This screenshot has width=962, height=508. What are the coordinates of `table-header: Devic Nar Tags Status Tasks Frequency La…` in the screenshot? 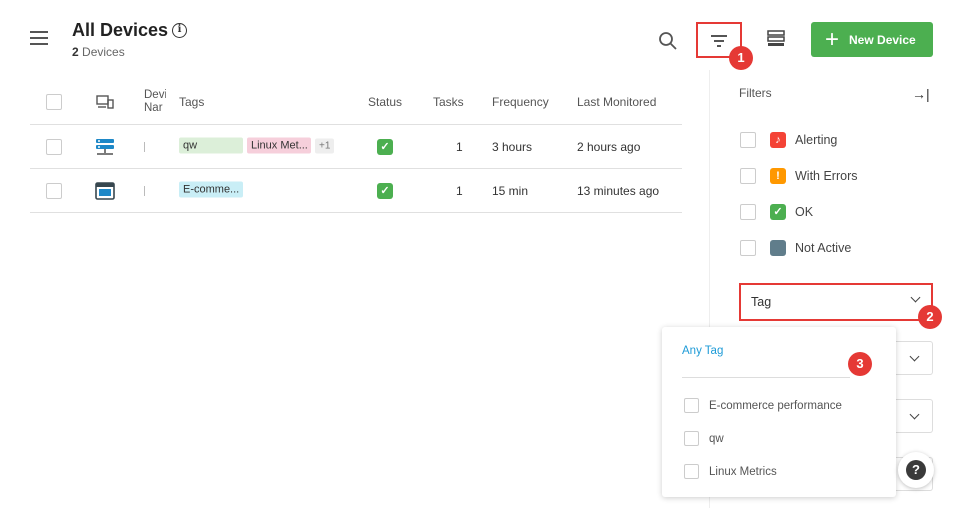 It's located at (356, 102).